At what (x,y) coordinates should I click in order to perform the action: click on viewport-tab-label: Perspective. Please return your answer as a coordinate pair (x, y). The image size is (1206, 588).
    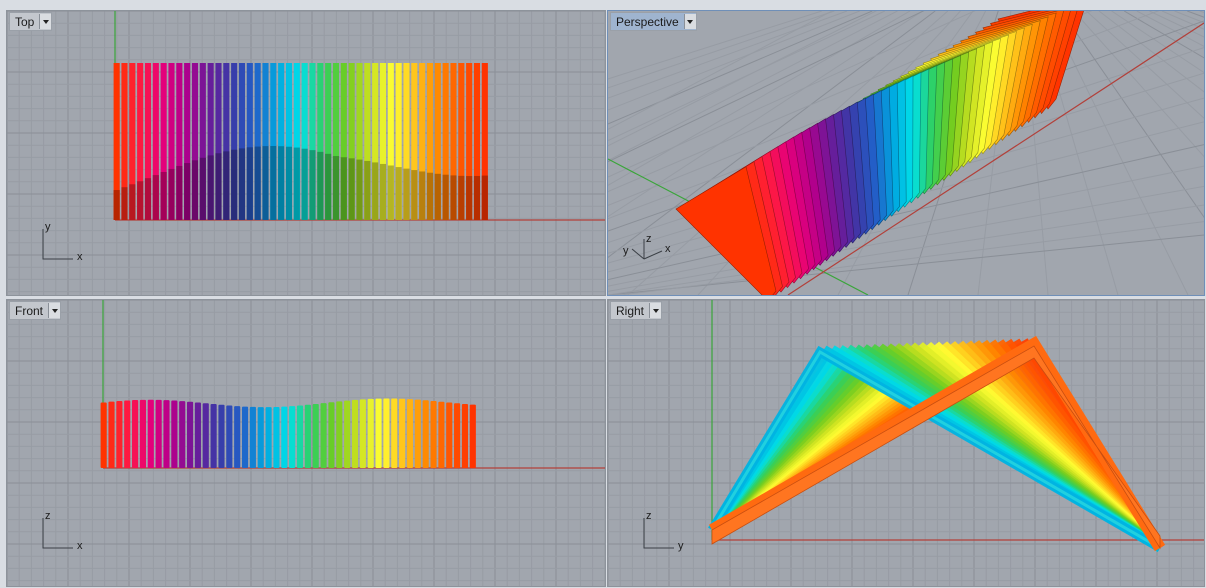
    Looking at the image, I should click on (647, 21).